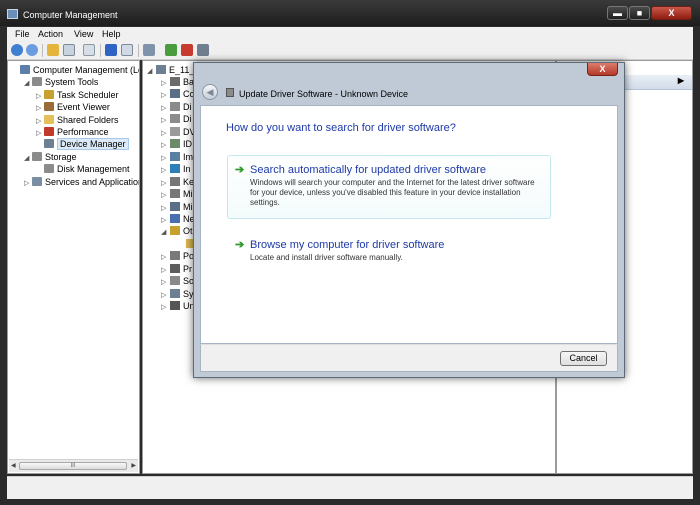 Image resolution: width=700 pixels, height=505 pixels. What do you see at coordinates (127, 50) in the screenshot?
I see `properties-icon` at bounding box center [127, 50].